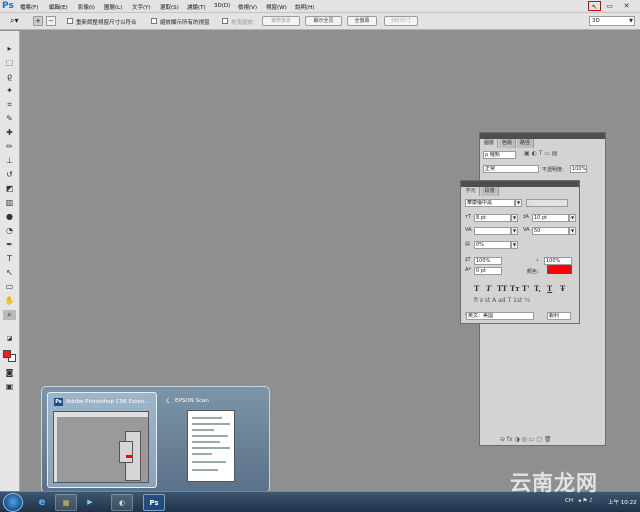  What do you see at coordinates (51, 21) in the screenshot?
I see `zoom-out-icon: −` at bounding box center [51, 21].